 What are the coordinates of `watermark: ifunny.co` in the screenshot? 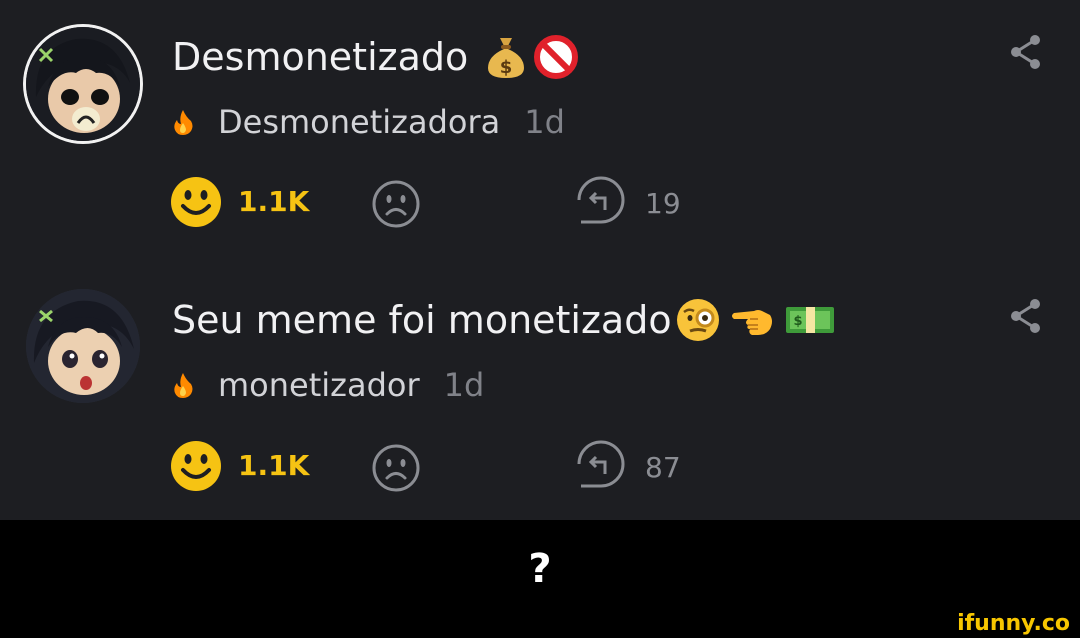 It's located at (1013, 623).